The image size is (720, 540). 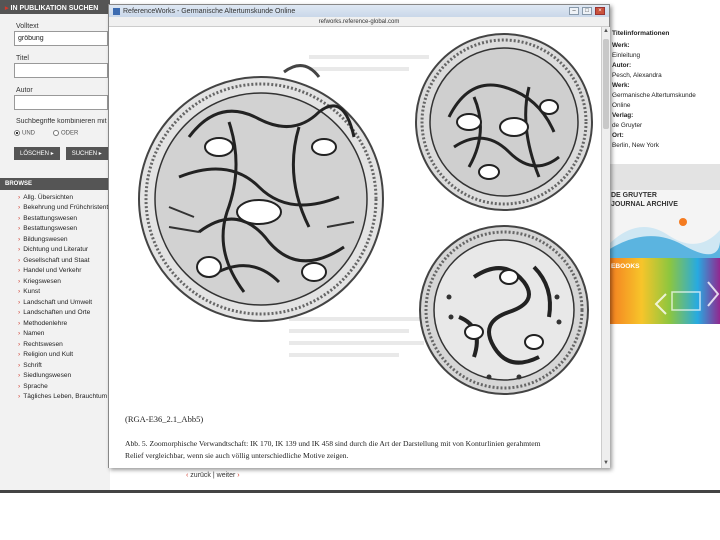 What do you see at coordinates (64, 355) in the screenshot?
I see `browse-item: Religion und Kult` at bounding box center [64, 355].